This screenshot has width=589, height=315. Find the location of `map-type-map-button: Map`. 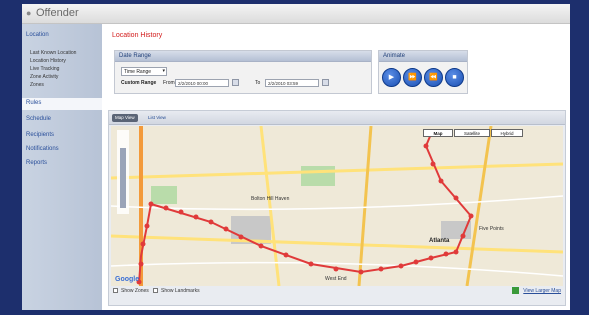

map-type-map-button: Map is located at coordinates (438, 133).